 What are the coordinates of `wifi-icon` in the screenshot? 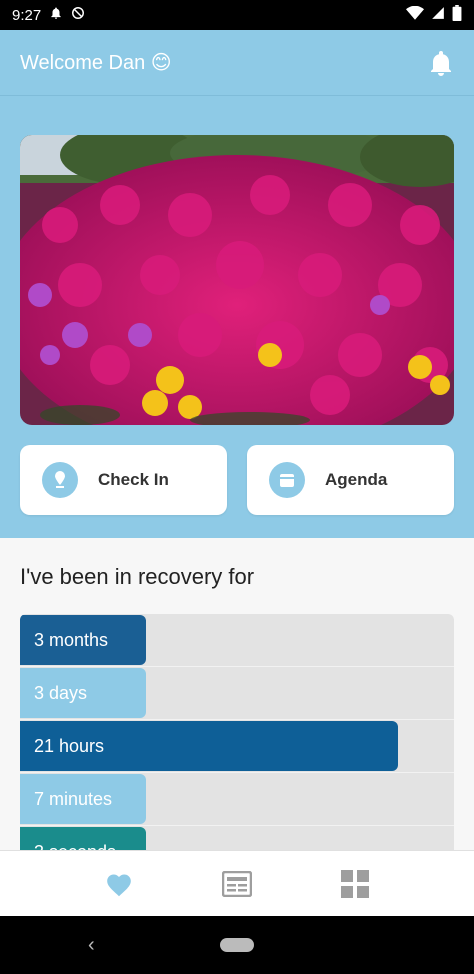 It's located at (415, 14).